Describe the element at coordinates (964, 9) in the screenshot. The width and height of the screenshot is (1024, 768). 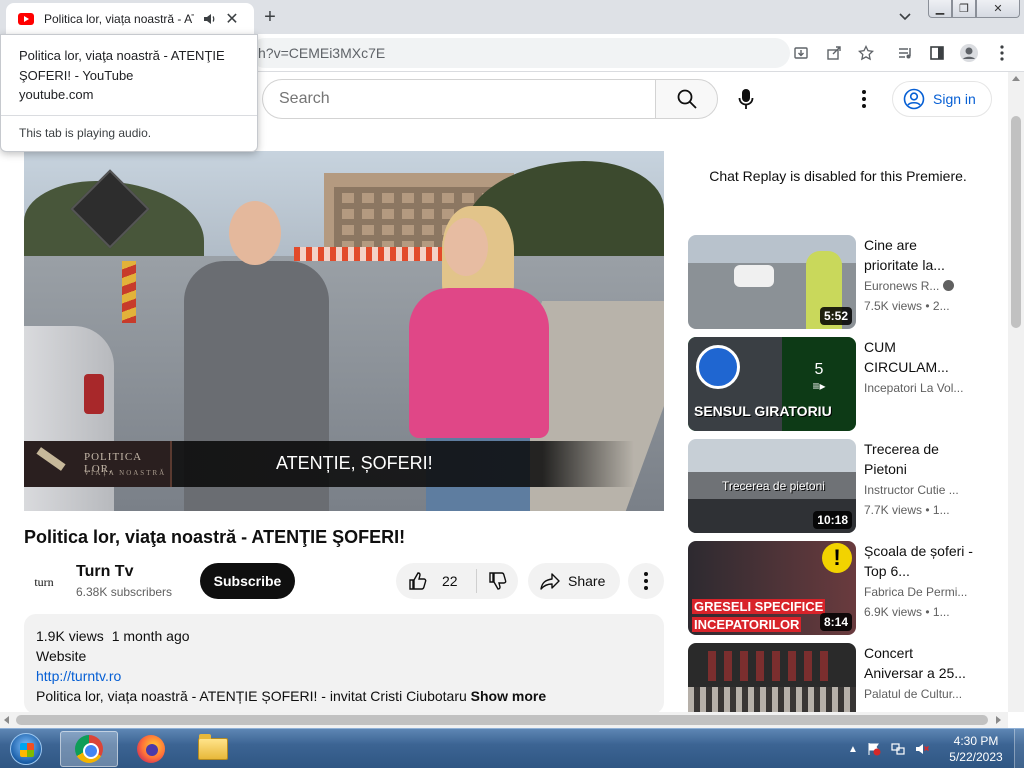
I see `window-restore-button: ❐` at that location.